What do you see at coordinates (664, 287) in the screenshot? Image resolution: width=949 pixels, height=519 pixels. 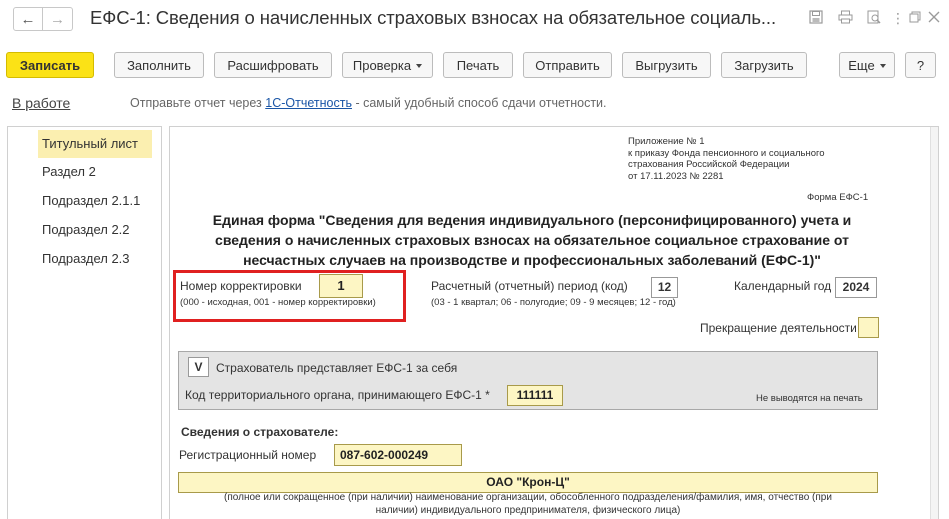 I see `period-code-field: 12` at bounding box center [664, 287].